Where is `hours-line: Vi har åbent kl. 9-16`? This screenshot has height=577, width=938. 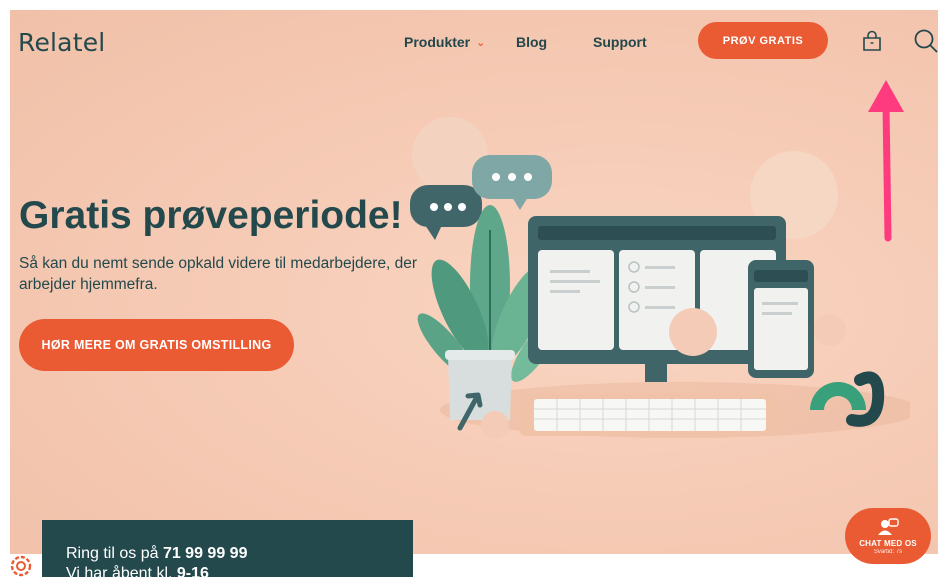
hours-line: Vi har åbent kl. 9-16 is located at coordinates (239, 570).